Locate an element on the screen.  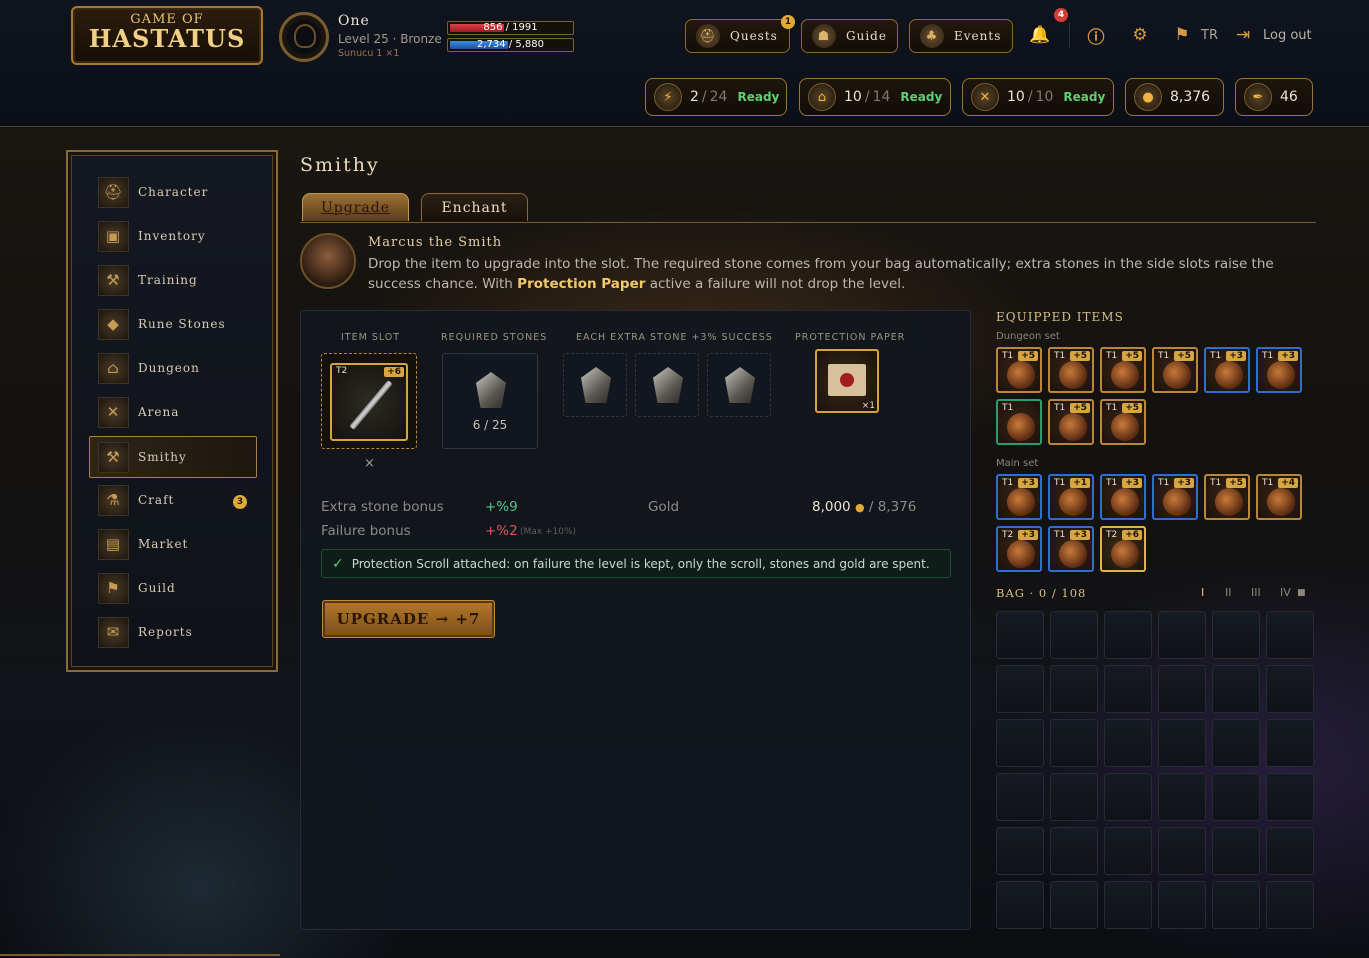
bell-icon: 🔔 is located at coordinates (1040, 35).